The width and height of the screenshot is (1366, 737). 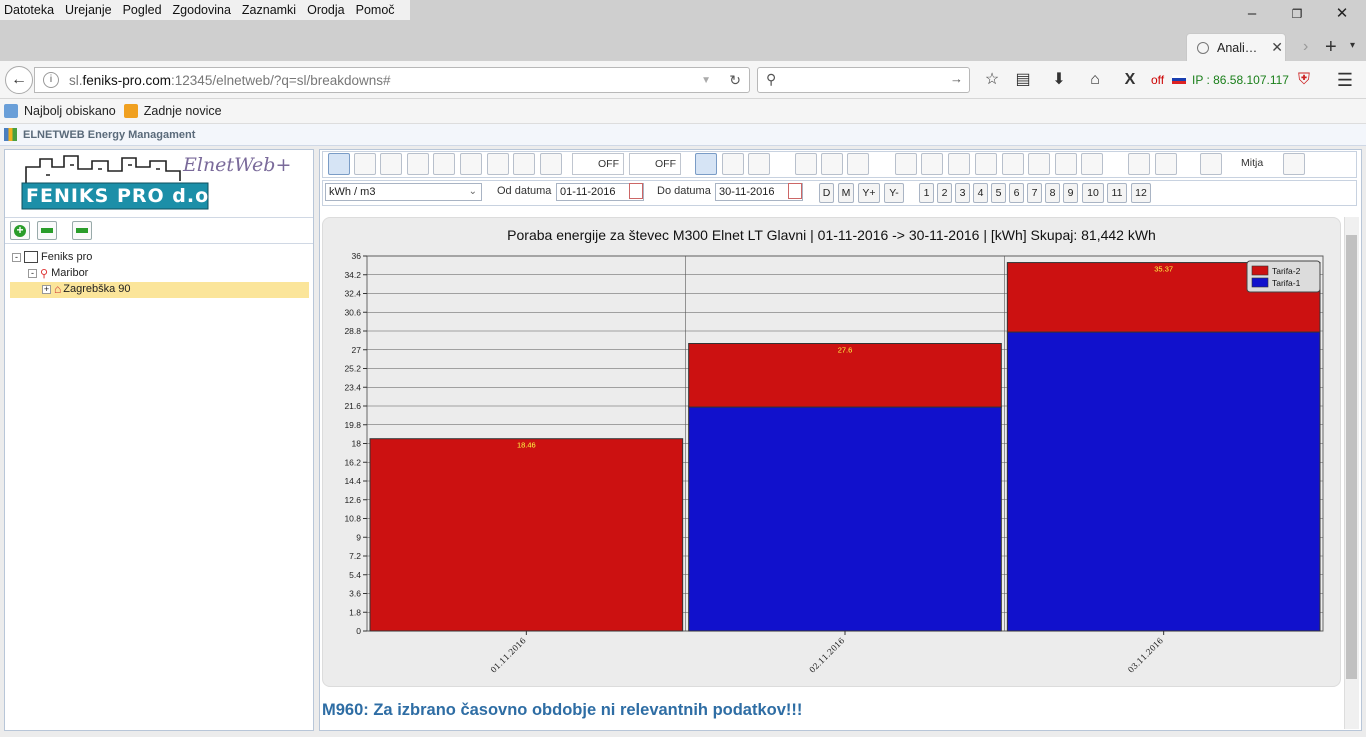 I want to click on lightning-icon, so click(x=986, y=164).